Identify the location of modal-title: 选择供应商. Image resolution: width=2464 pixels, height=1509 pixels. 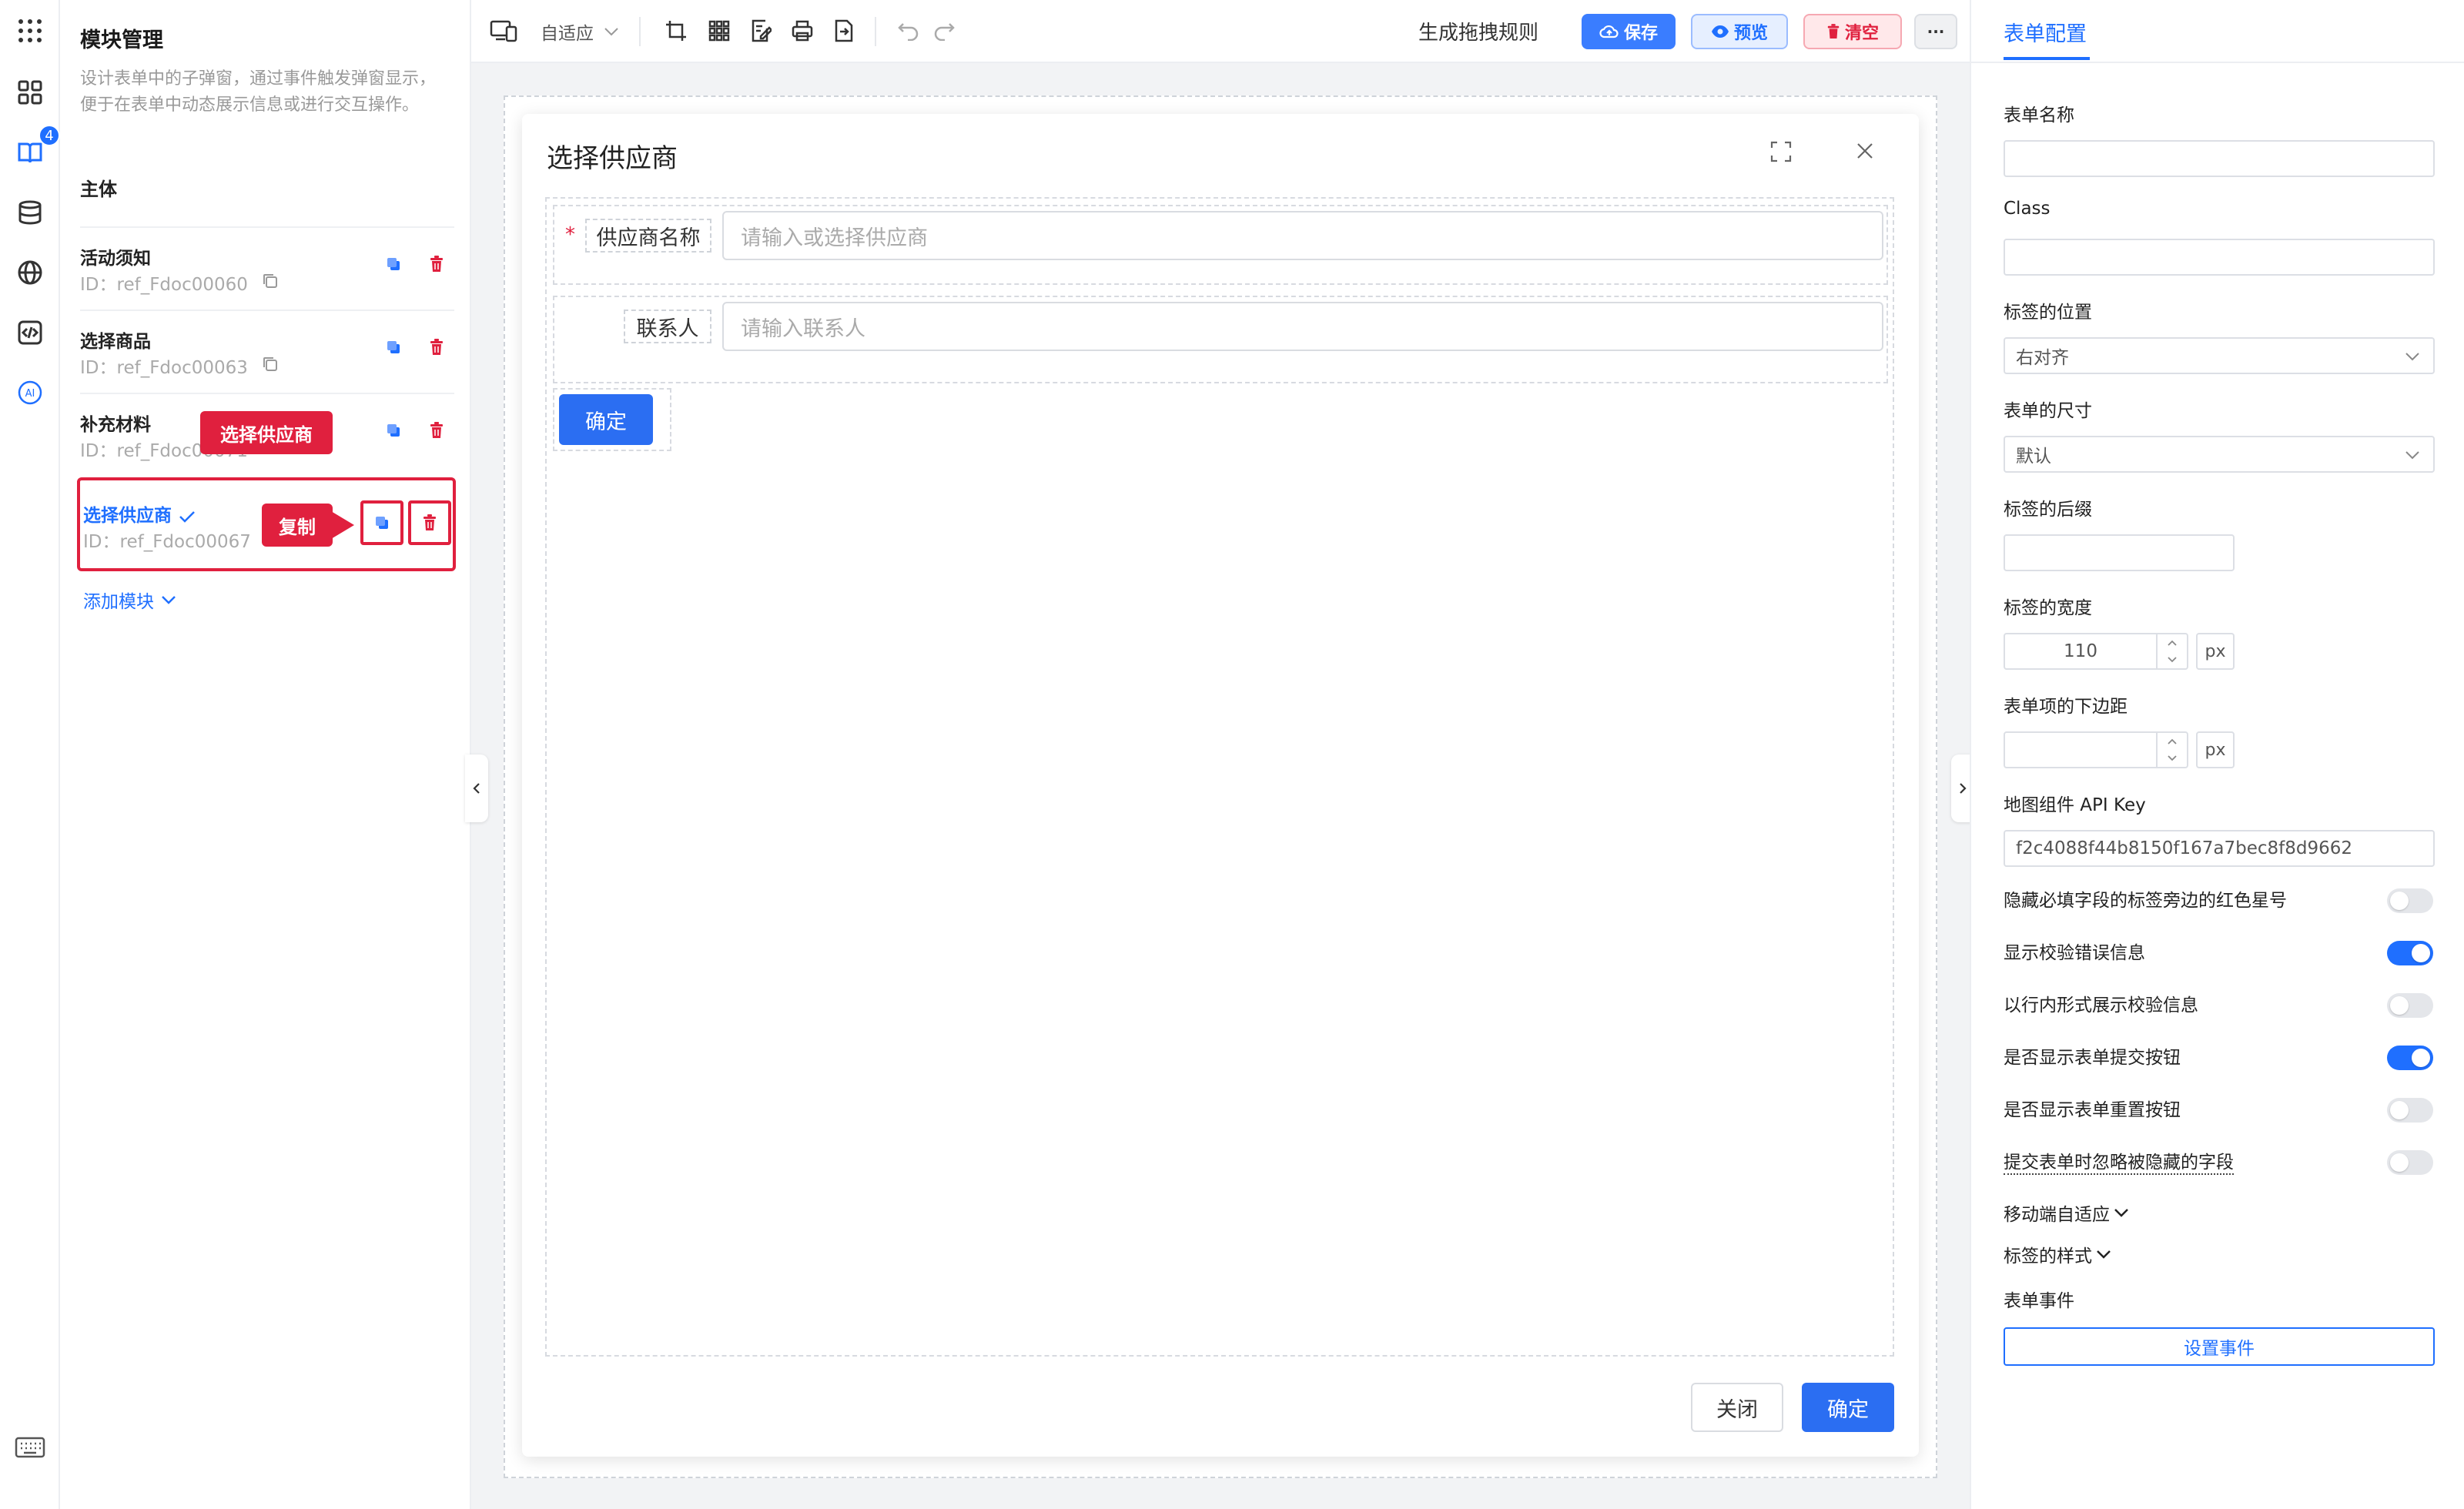
(612, 158).